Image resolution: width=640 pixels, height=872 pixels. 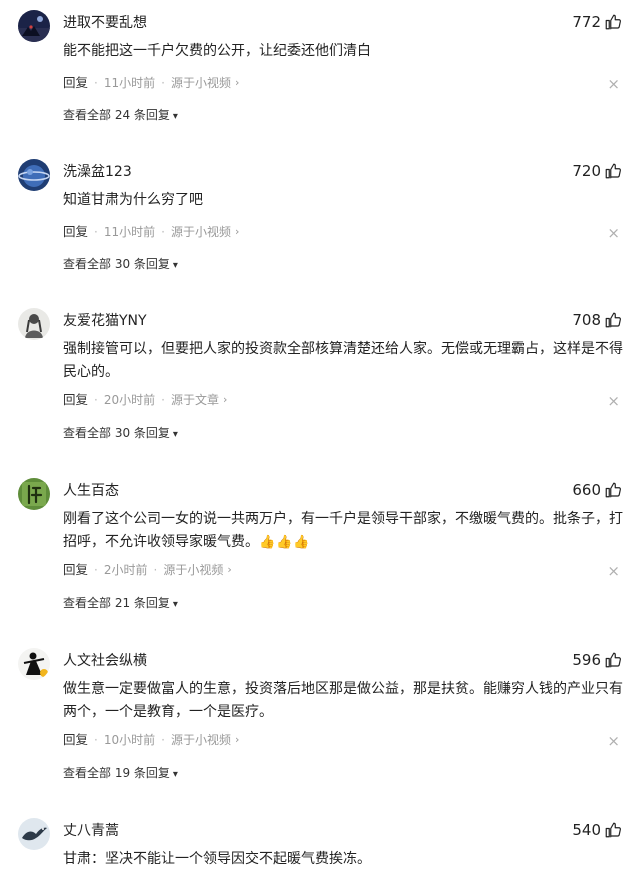 I want to click on comment-meta: 回复 · 20小时前 · 源于文章 ›, so click(x=145, y=400).